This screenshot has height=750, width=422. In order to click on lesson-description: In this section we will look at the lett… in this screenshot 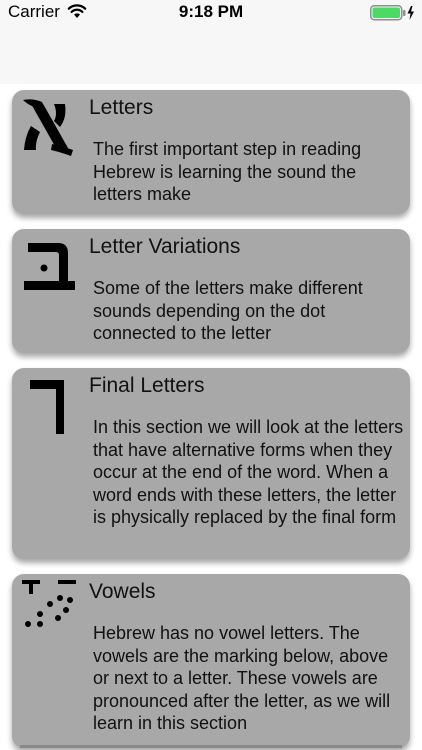, I will do `click(248, 472)`.